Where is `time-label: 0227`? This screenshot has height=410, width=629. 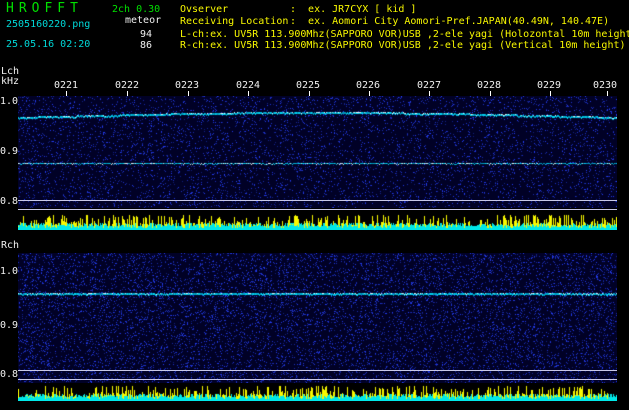 time-label: 0227 is located at coordinates (429, 85).